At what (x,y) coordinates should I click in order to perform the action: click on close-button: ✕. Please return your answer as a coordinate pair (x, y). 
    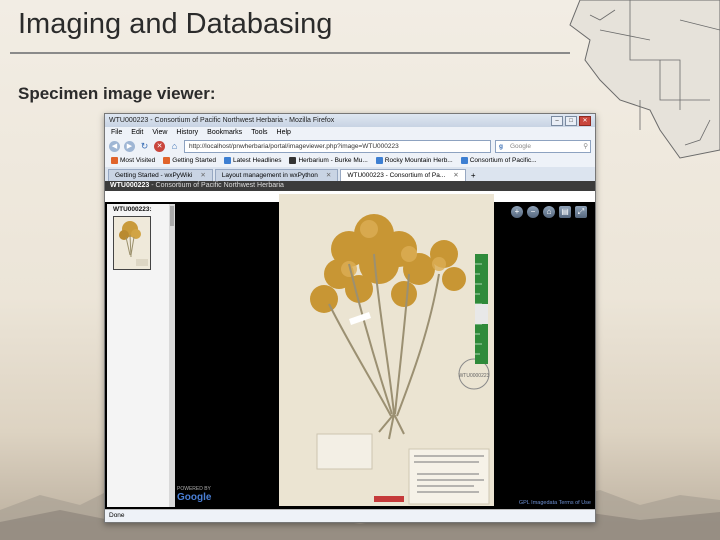
    Looking at the image, I should click on (585, 120).